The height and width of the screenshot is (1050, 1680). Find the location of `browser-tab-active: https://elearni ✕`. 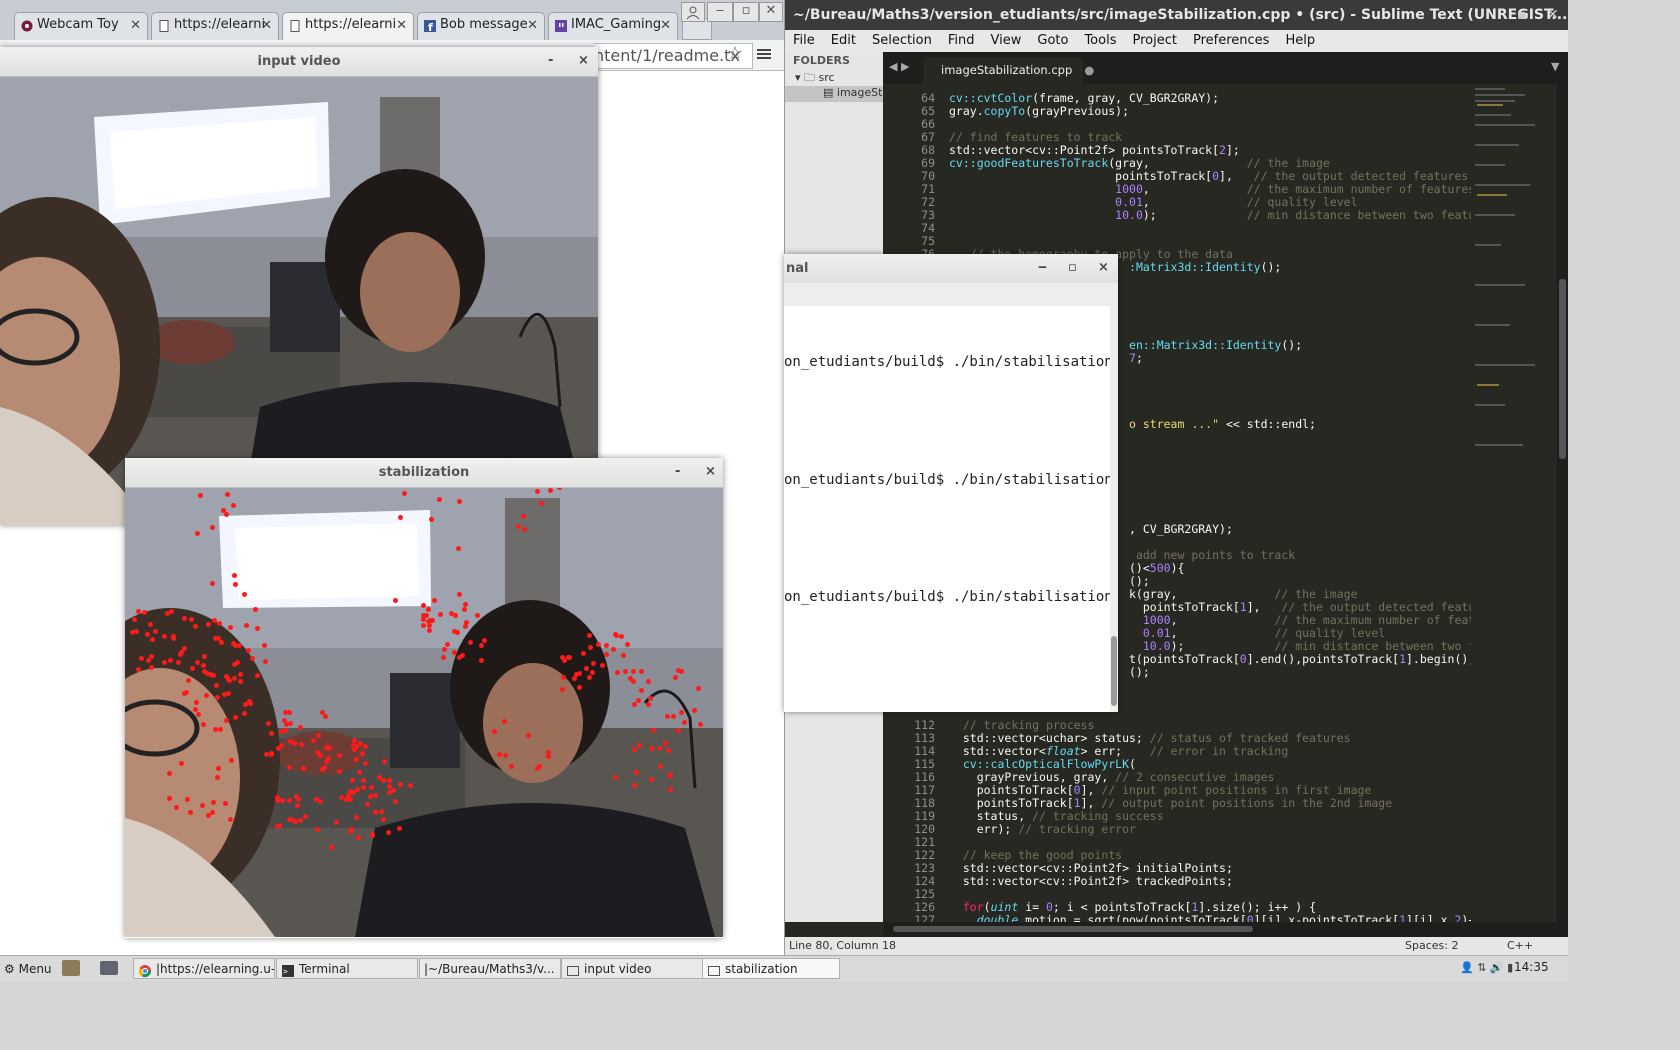

browser-tab-active: https://elearni ✕ is located at coordinates (348, 26).